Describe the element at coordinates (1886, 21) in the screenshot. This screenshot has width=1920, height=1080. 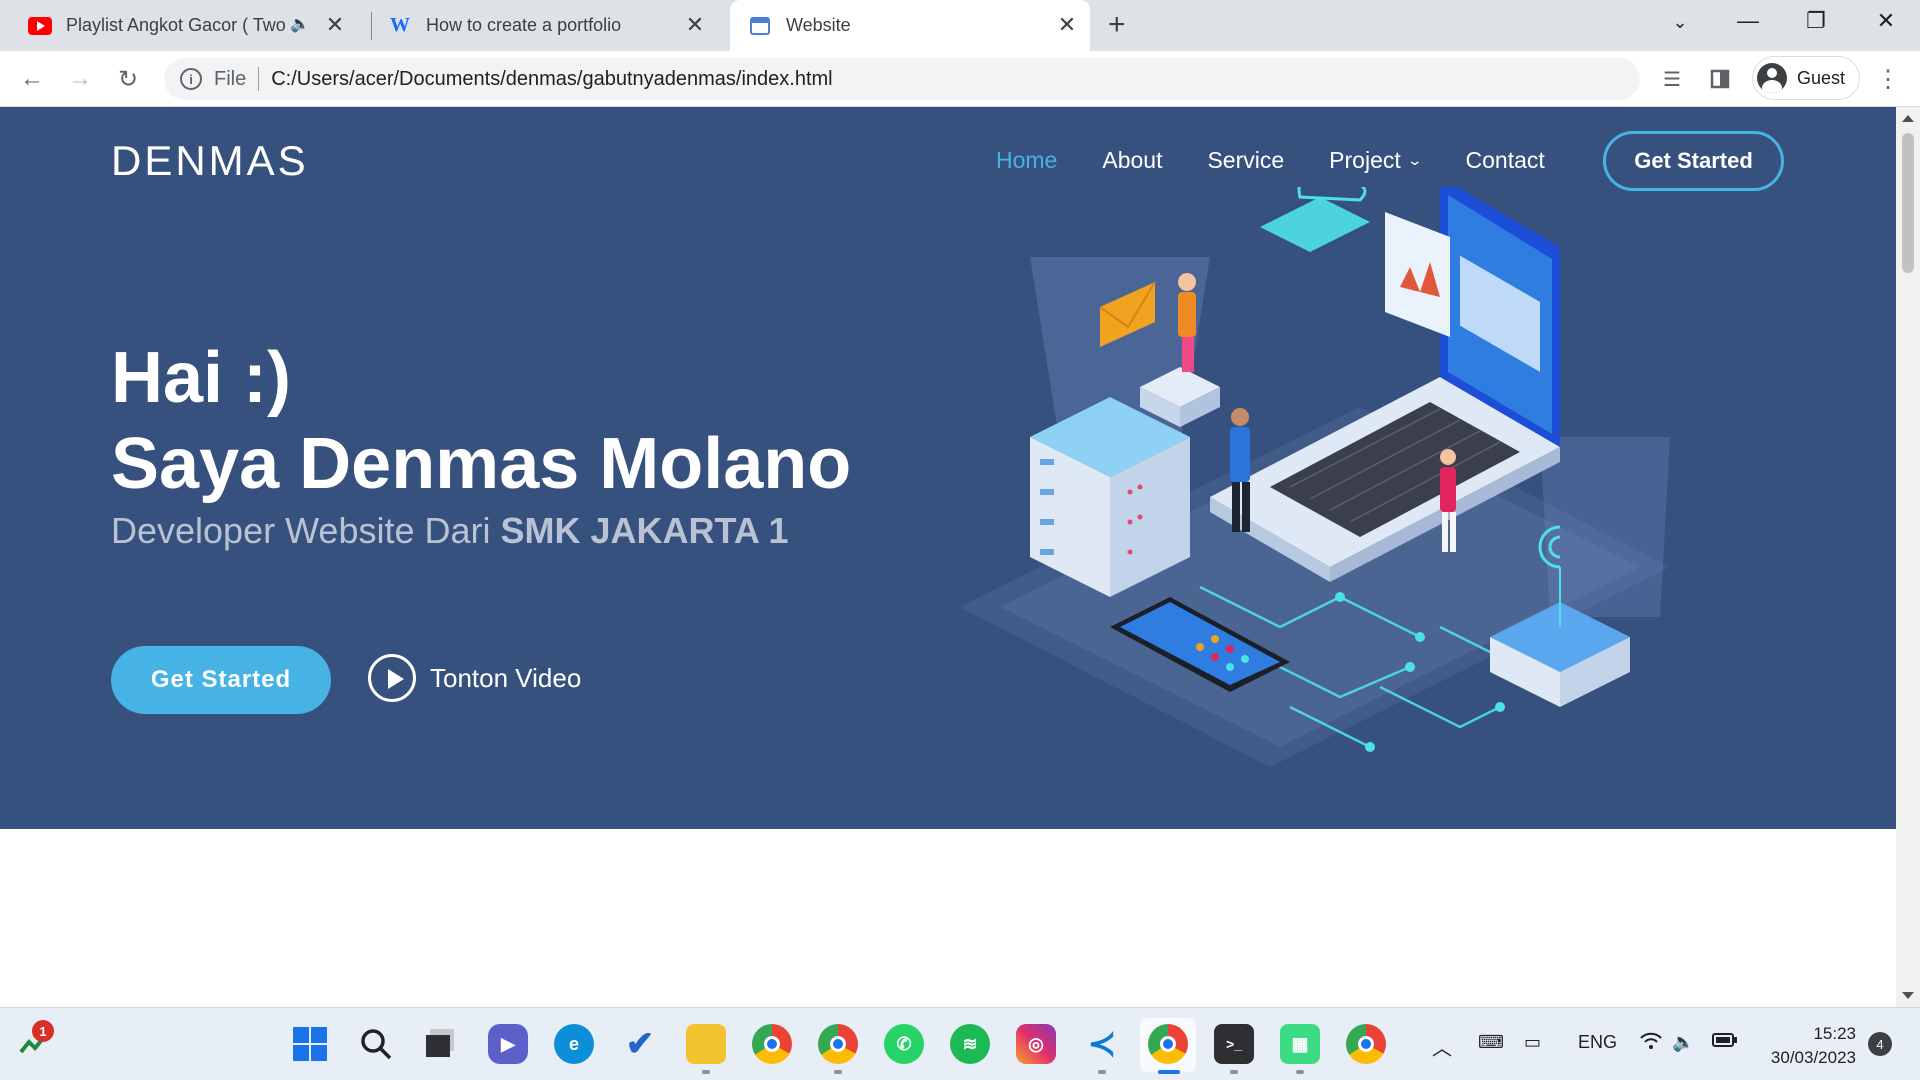
I see `window-close-icon: ✕` at that location.